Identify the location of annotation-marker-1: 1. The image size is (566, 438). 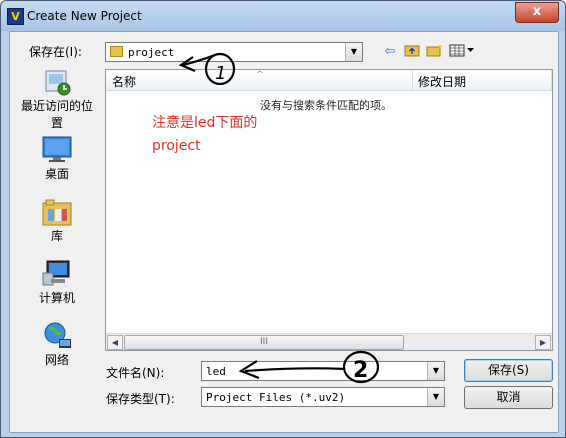
(220, 73).